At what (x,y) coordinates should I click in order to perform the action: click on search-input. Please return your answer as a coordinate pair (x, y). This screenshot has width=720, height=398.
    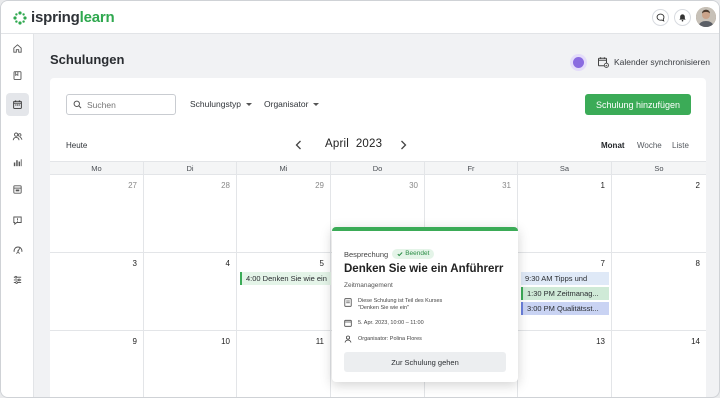
    Looking at the image, I should click on (127, 104).